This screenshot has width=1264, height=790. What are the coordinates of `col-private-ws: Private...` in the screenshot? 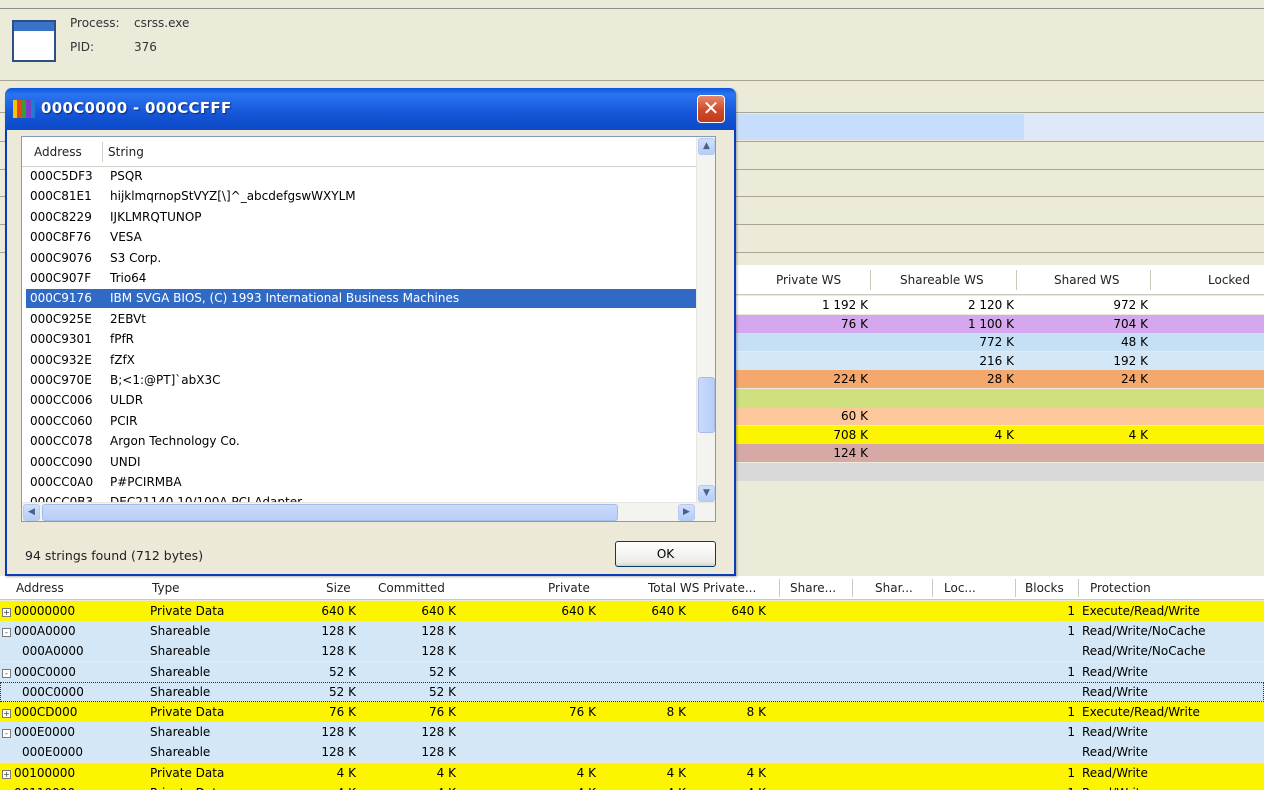 It's located at (729, 588).